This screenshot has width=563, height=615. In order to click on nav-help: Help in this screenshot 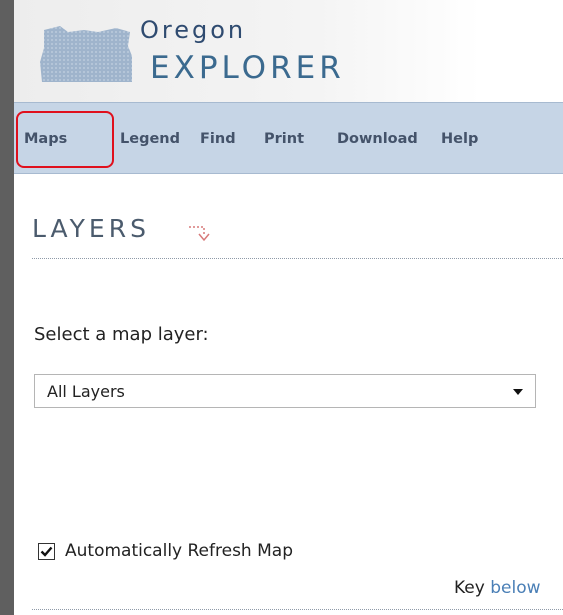, I will do `click(459, 139)`.